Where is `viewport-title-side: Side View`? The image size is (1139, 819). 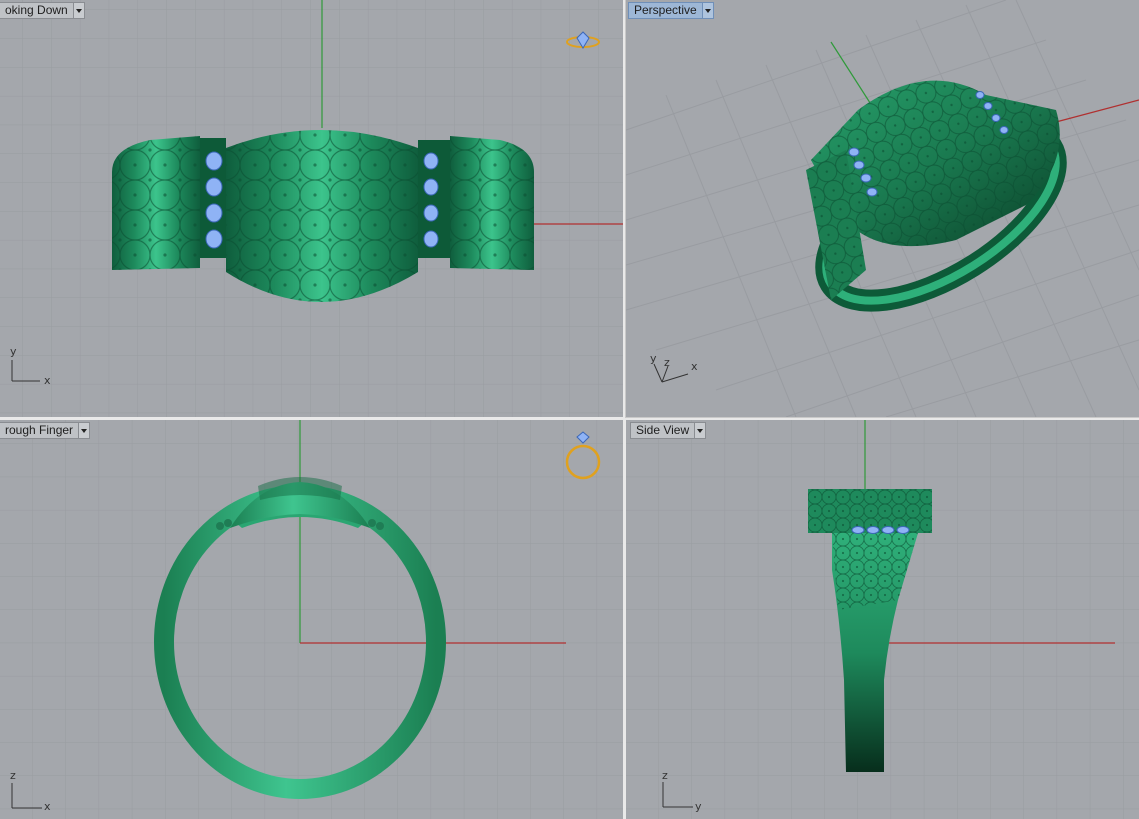
viewport-title-side: Side View is located at coordinates (668, 430).